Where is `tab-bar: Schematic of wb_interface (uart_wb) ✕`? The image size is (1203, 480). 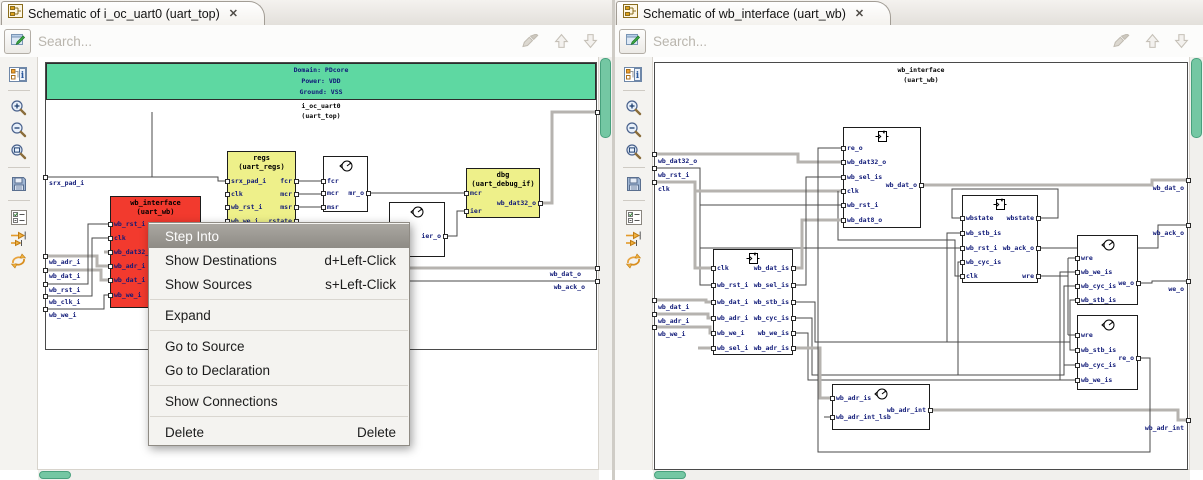
tab-bar: Schematic of wb_interface (uart_wb) ✕ is located at coordinates (909, 13).